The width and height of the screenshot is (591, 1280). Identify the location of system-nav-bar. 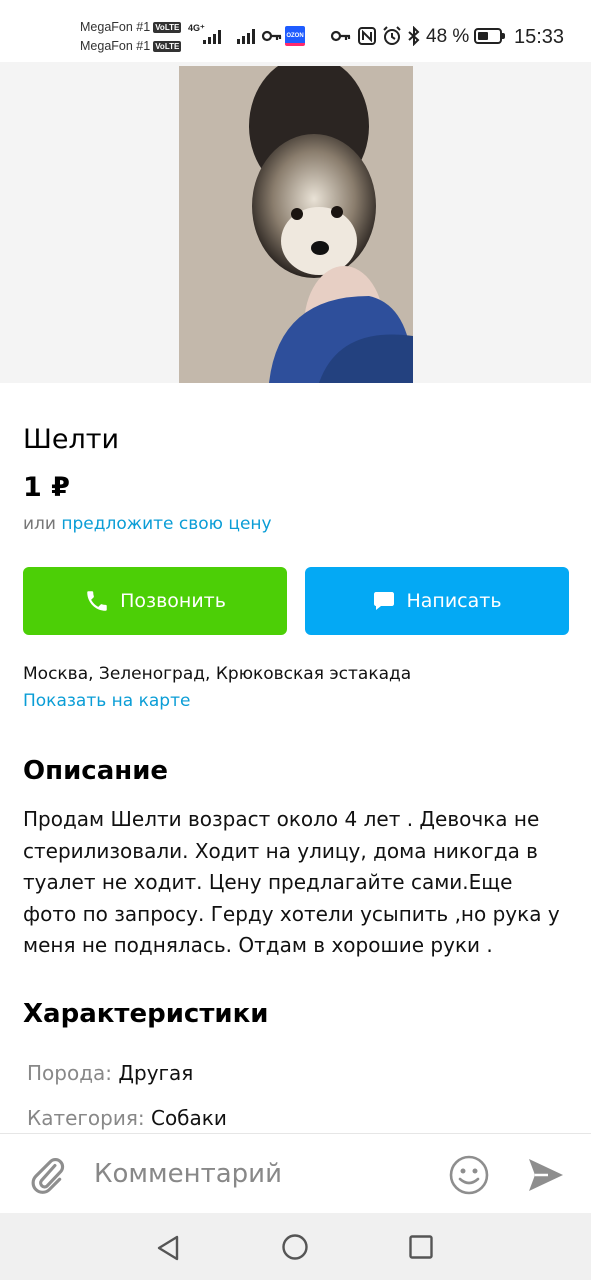
(295, 1246).